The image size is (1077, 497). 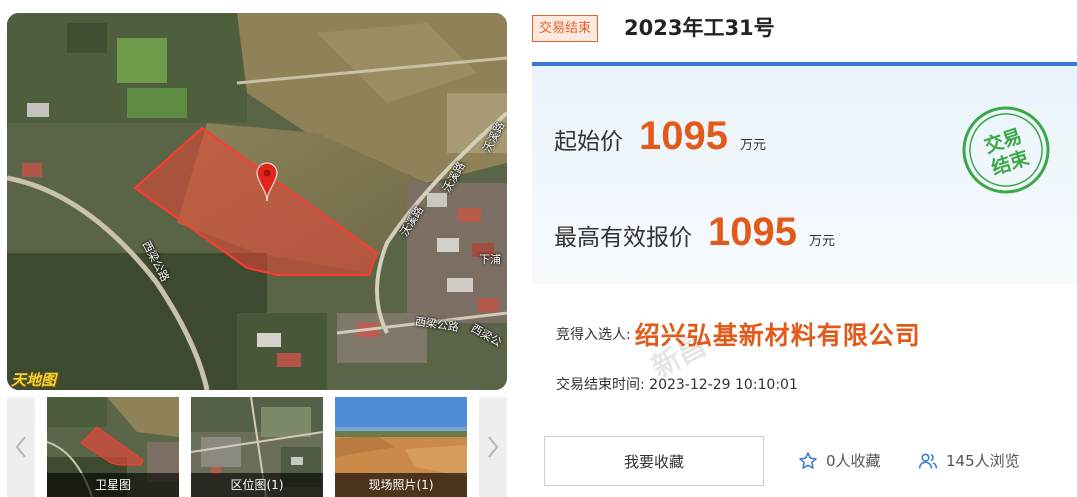 What do you see at coordinates (654, 461) in the screenshot?
I see `favorite-button: 我要收藏` at bounding box center [654, 461].